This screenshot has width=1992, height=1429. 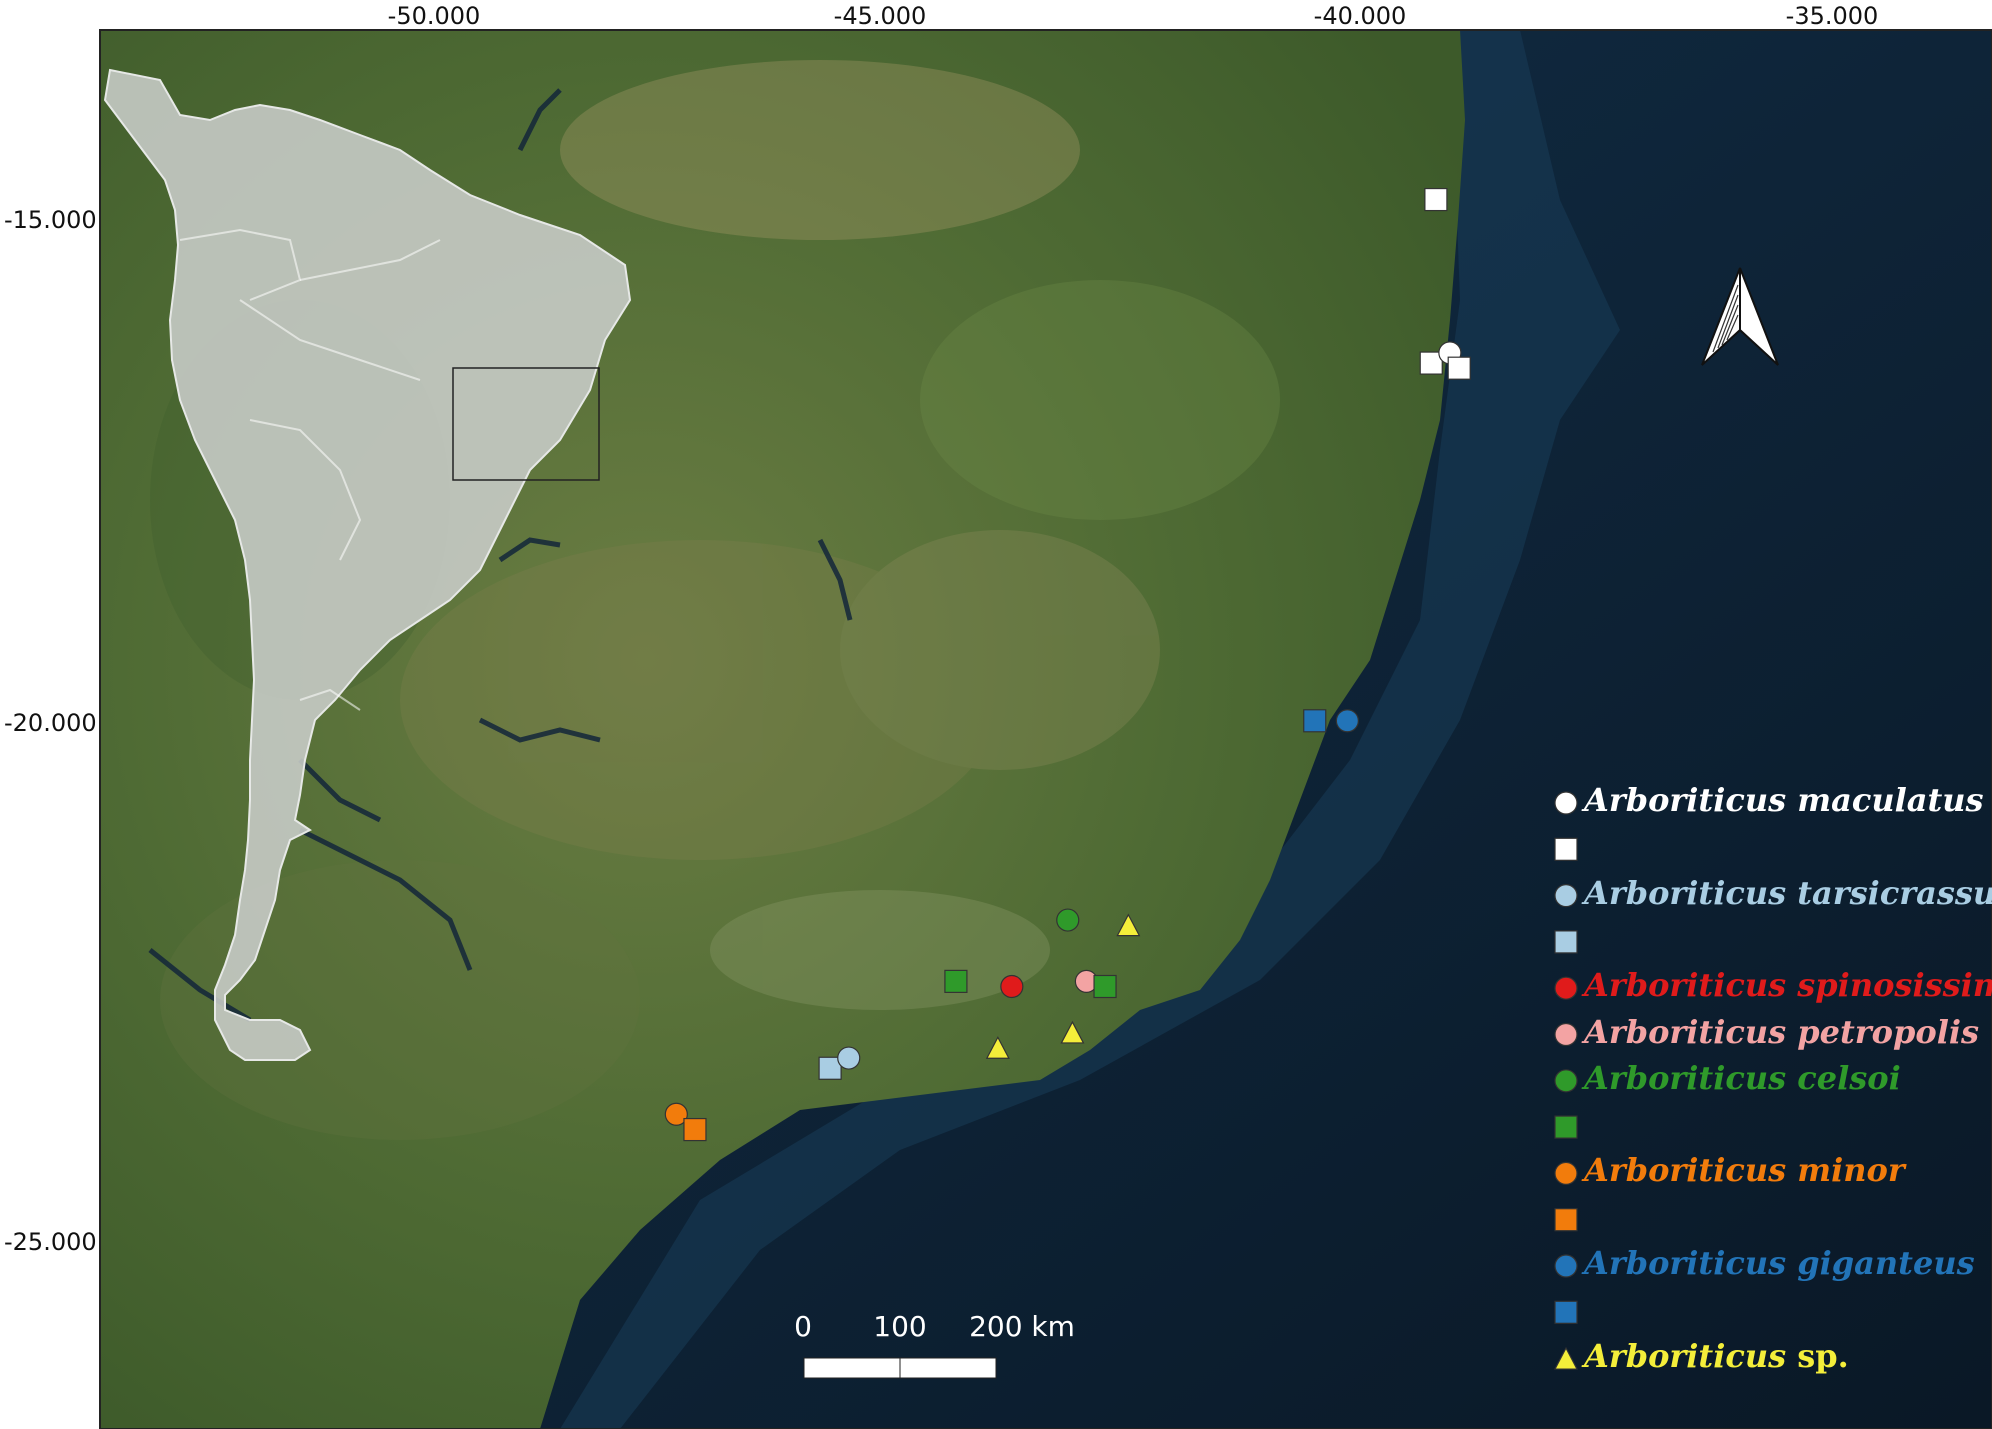 What do you see at coordinates (1832, 16) in the screenshot?
I see `x-tick-label: -35.000` at bounding box center [1832, 16].